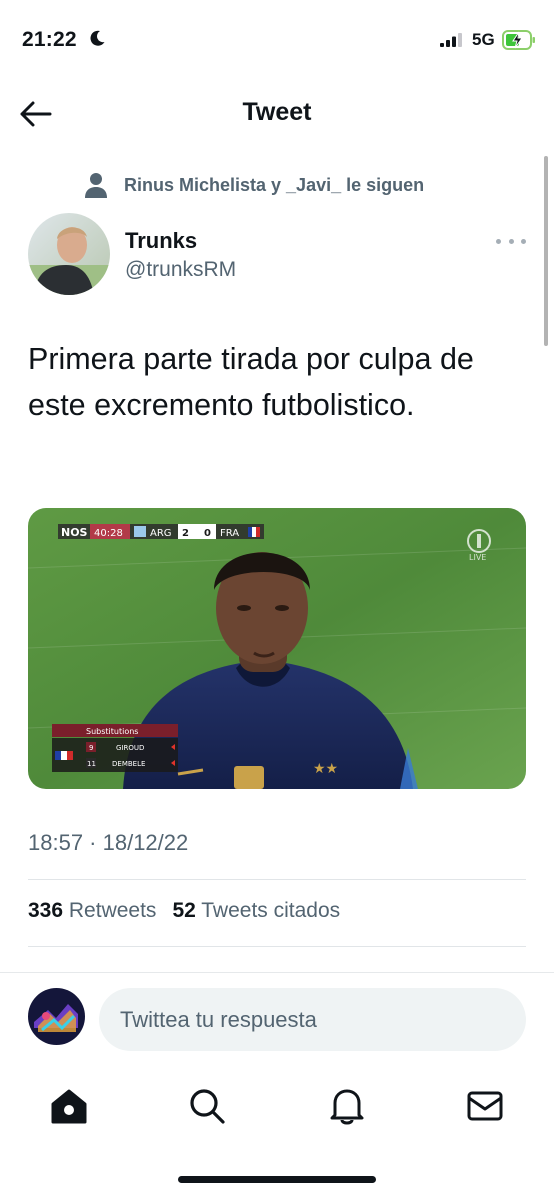 This screenshot has width=554, height=1200. What do you see at coordinates (46, 910) in the screenshot?
I see `retweets-count: 336` at bounding box center [46, 910].